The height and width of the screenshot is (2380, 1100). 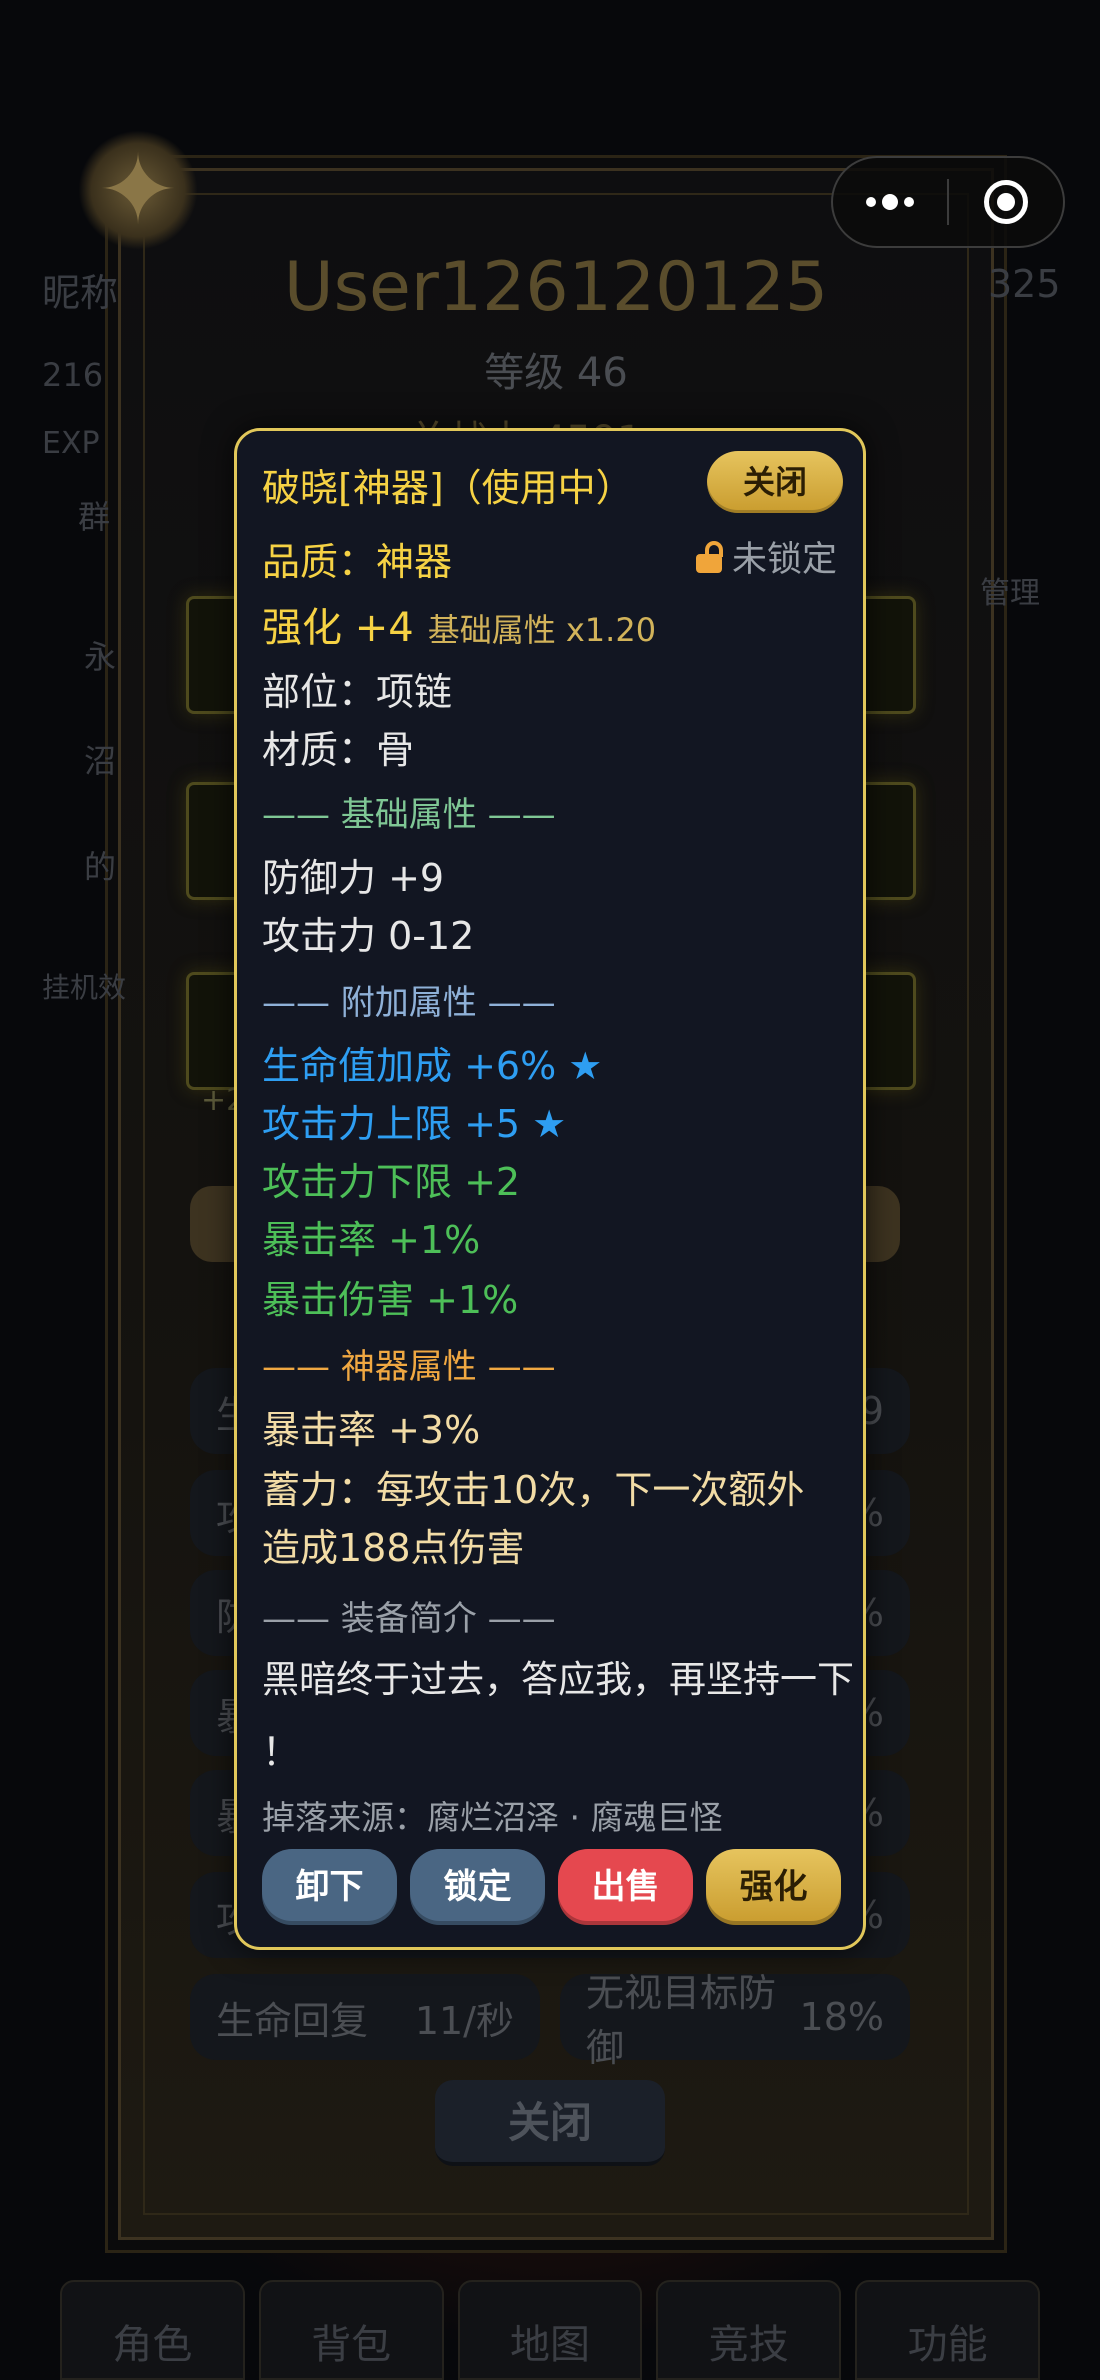 What do you see at coordinates (1010, 593) in the screenshot?
I see `right-manage-tag: 管理` at bounding box center [1010, 593].